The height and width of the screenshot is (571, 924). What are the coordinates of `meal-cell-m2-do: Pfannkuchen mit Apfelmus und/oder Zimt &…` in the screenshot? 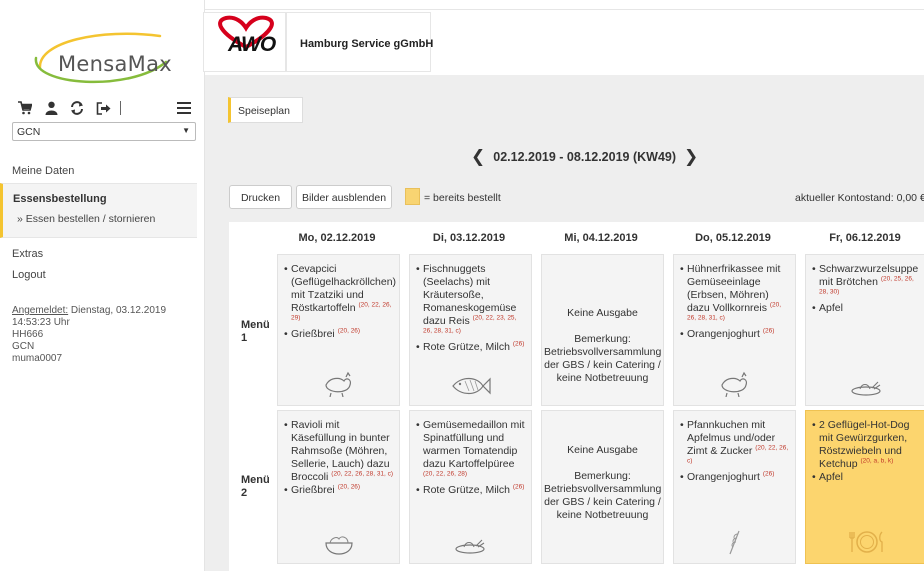 It's located at (734, 487).